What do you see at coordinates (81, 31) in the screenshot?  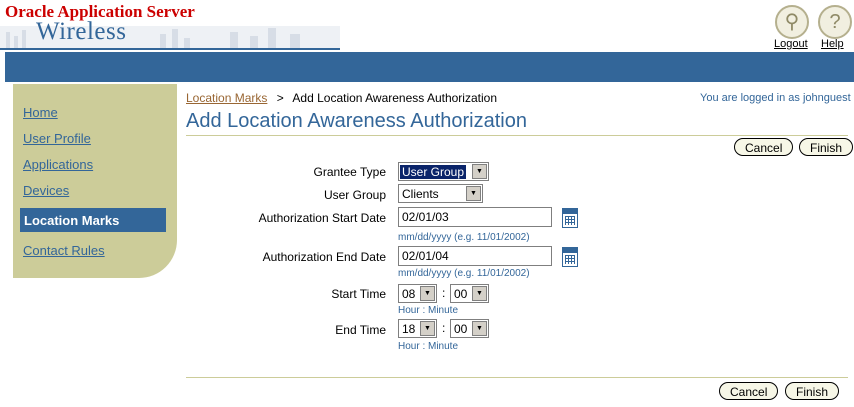 I see `brand-wireless-text: Wireless` at bounding box center [81, 31].